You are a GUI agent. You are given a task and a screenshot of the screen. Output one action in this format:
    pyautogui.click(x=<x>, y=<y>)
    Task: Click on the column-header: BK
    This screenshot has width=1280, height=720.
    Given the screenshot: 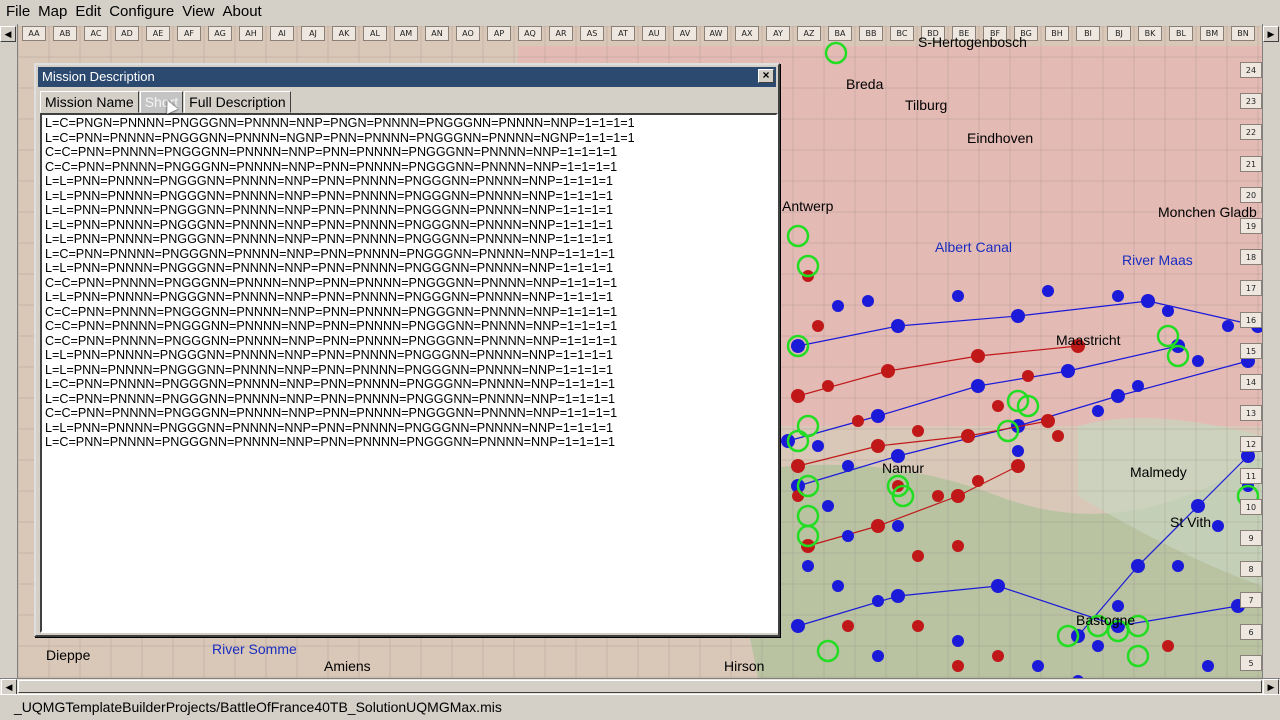 What is the action you would take?
    pyautogui.click(x=1150, y=33)
    